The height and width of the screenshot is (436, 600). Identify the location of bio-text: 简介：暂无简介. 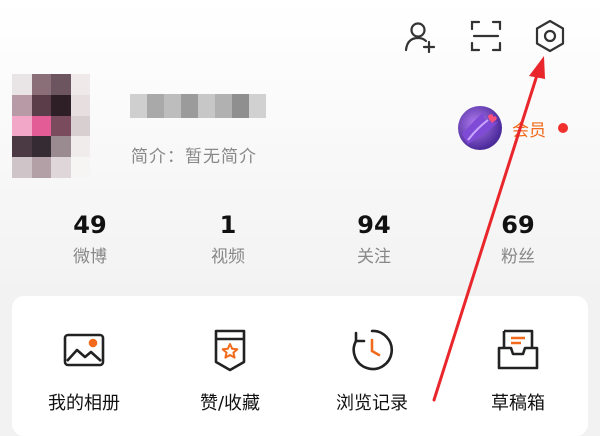
(194, 157).